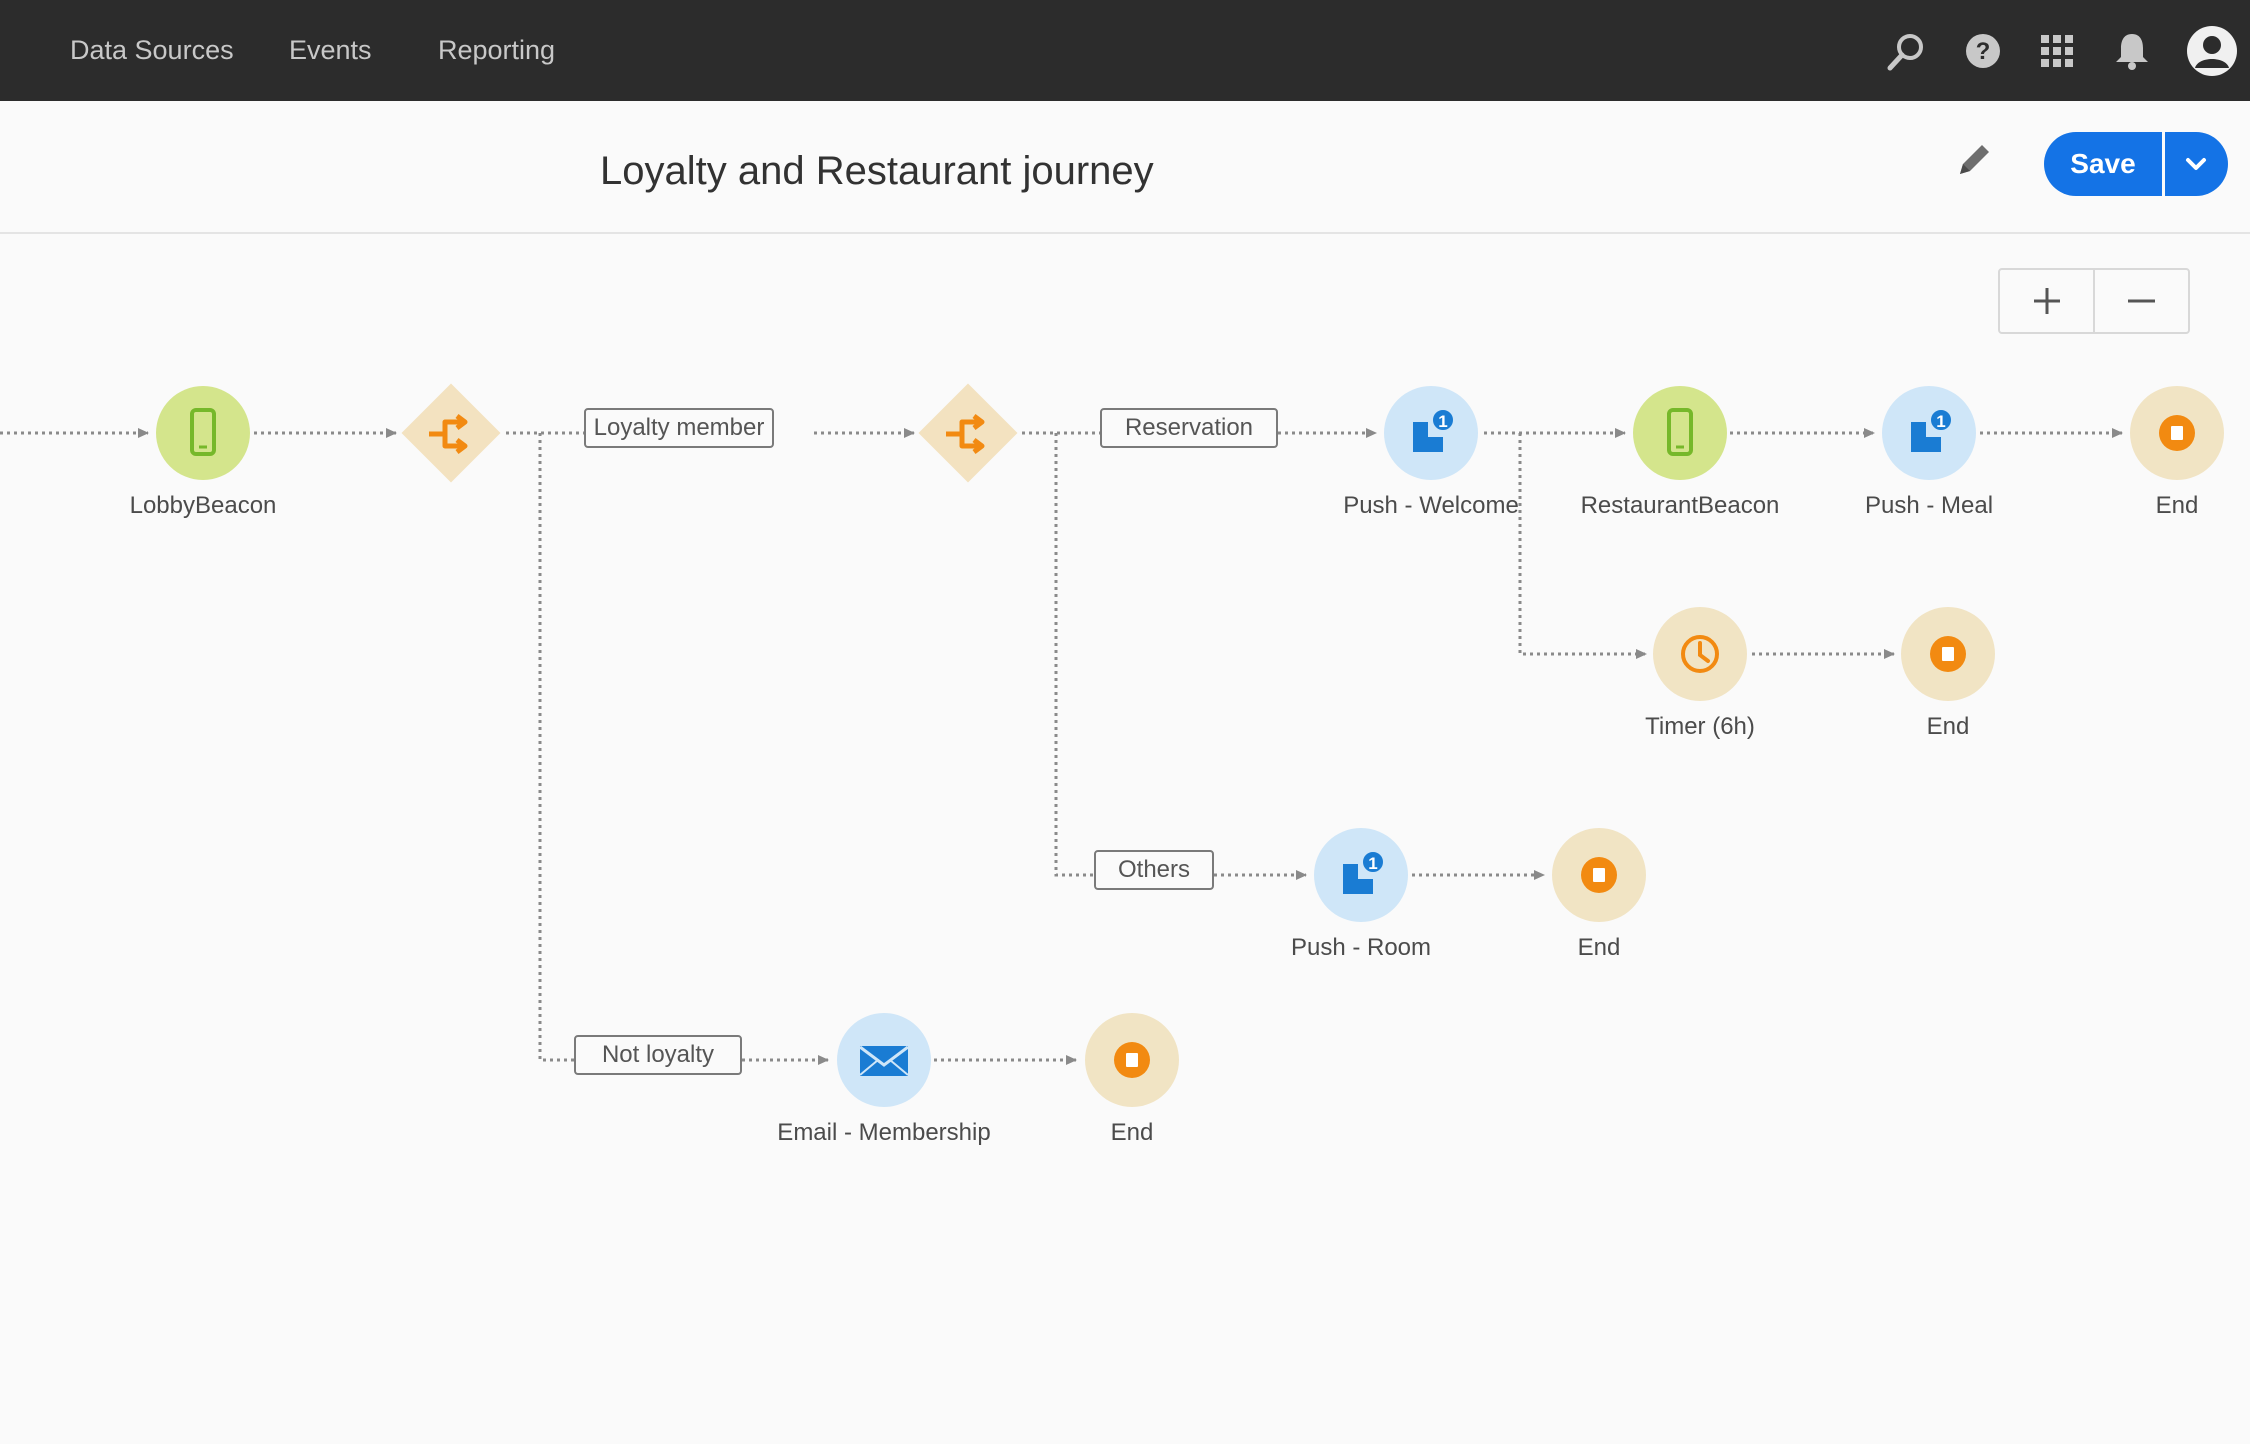  I want to click on node-label: Push - Welcome, so click(1431, 505).